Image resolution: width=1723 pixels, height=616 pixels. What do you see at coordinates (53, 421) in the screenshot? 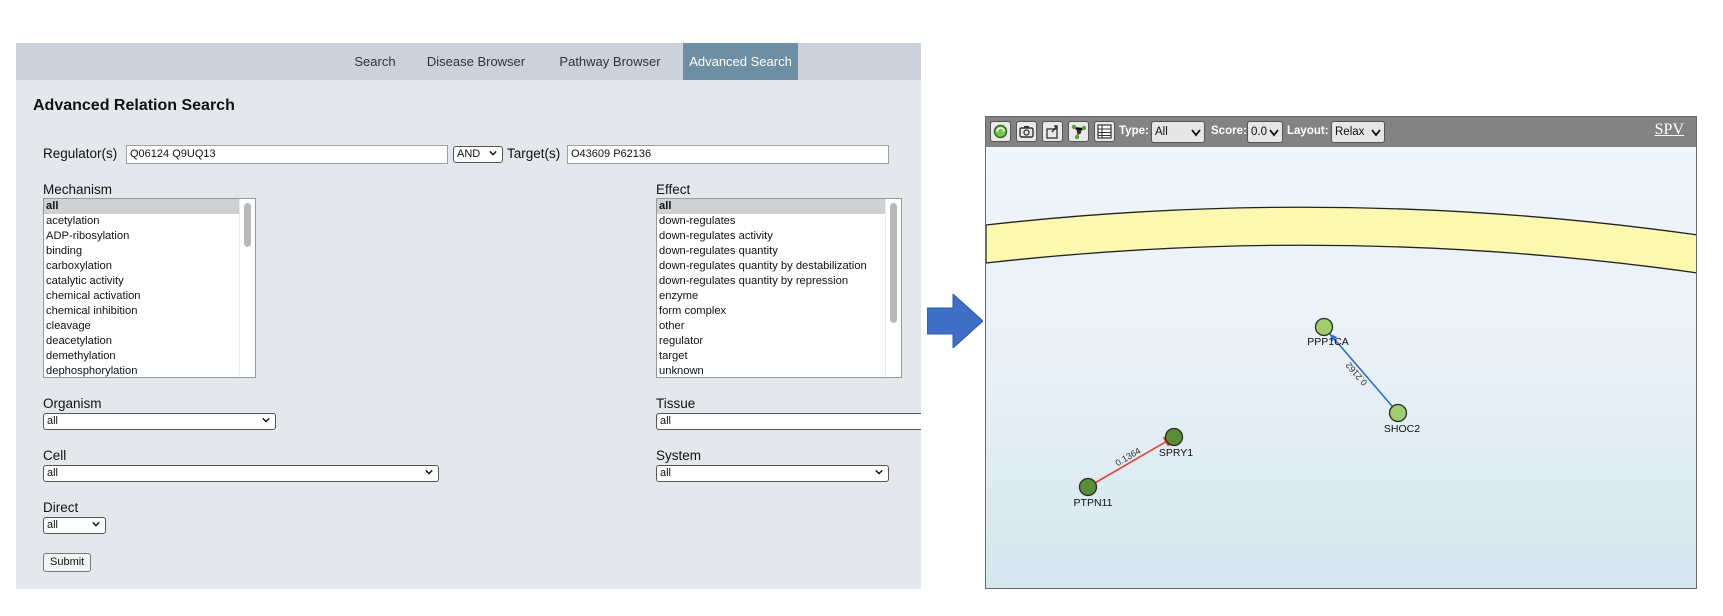
I see `organism-value: all` at bounding box center [53, 421].